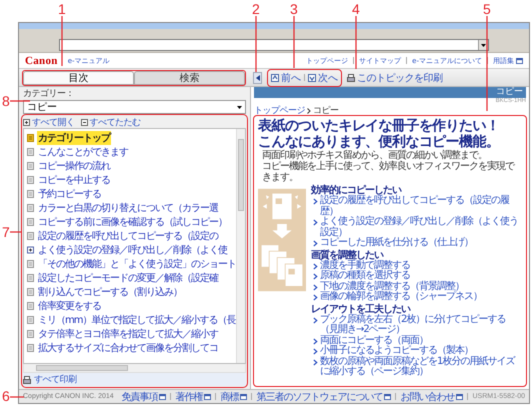 The height and width of the screenshot is (410, 532). Describe the element at coordinates (257, 78) in the screenshot. I see `collapse-arrow-icon` at that location.